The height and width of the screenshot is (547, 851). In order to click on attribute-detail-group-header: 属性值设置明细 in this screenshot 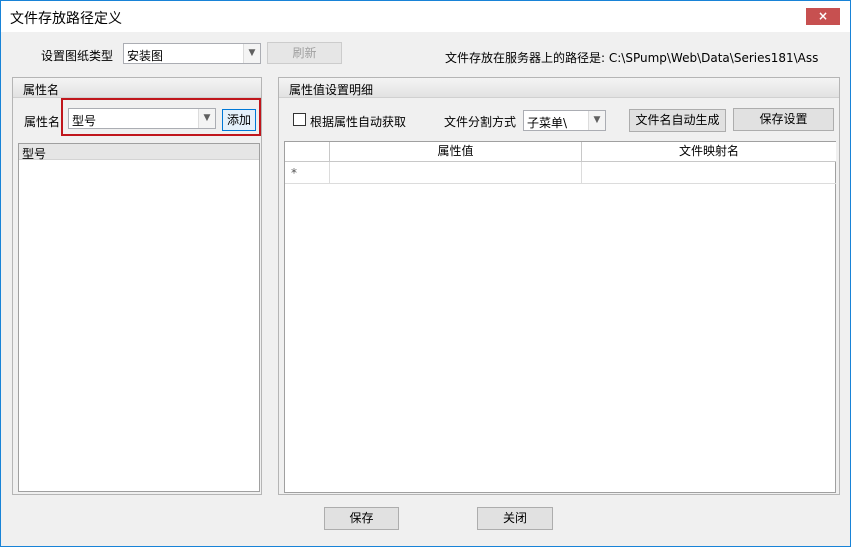, I will do `click(559, 88)`.